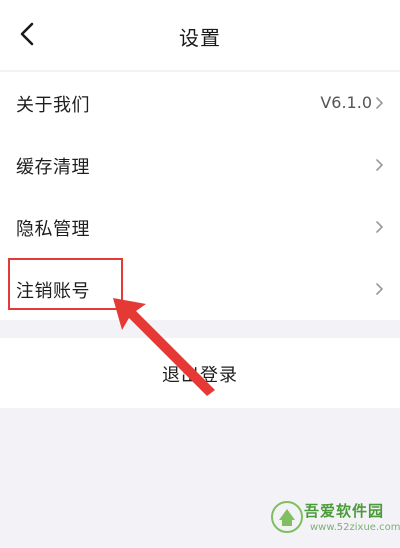 The width and height of the screenshot is (400, 548). Describe the element at coordinates (287, 517) in the screenshot. I see `site-logo-icon` at that location.